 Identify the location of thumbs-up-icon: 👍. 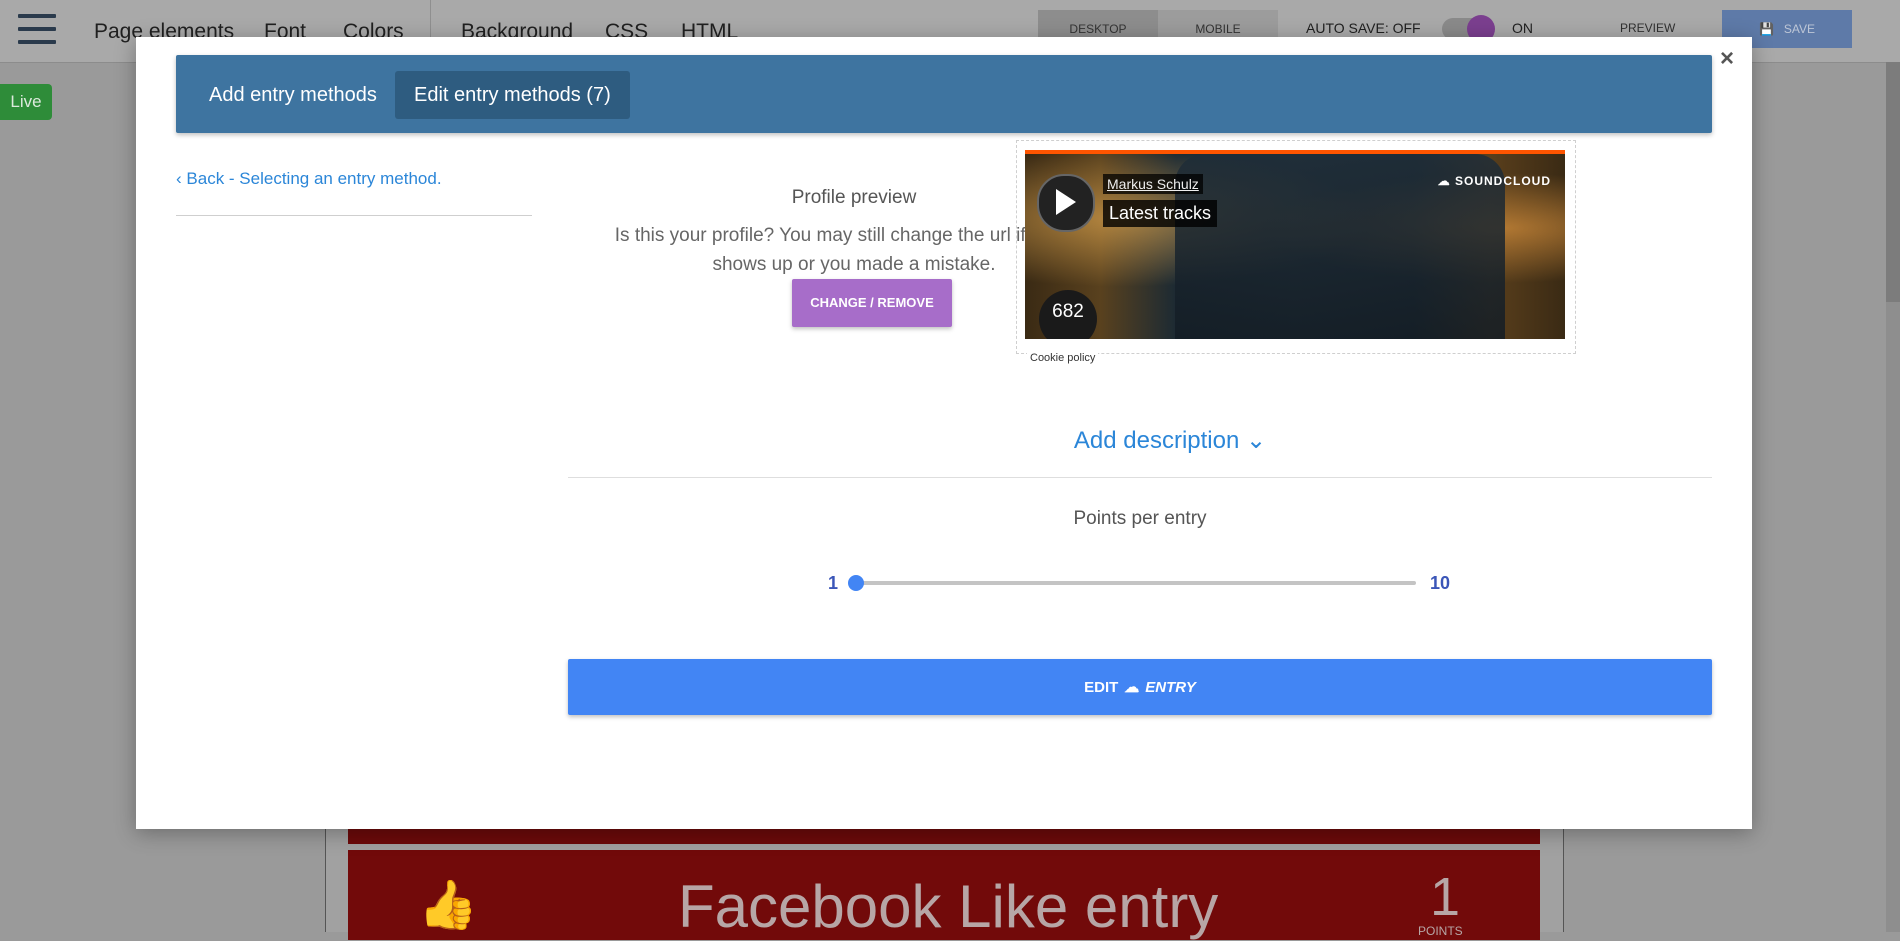
(448, 905).